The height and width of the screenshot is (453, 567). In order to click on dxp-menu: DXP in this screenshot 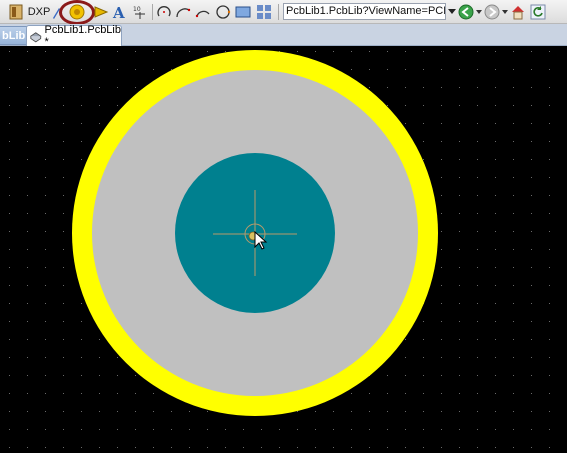, I will do `click(39, 12)`.